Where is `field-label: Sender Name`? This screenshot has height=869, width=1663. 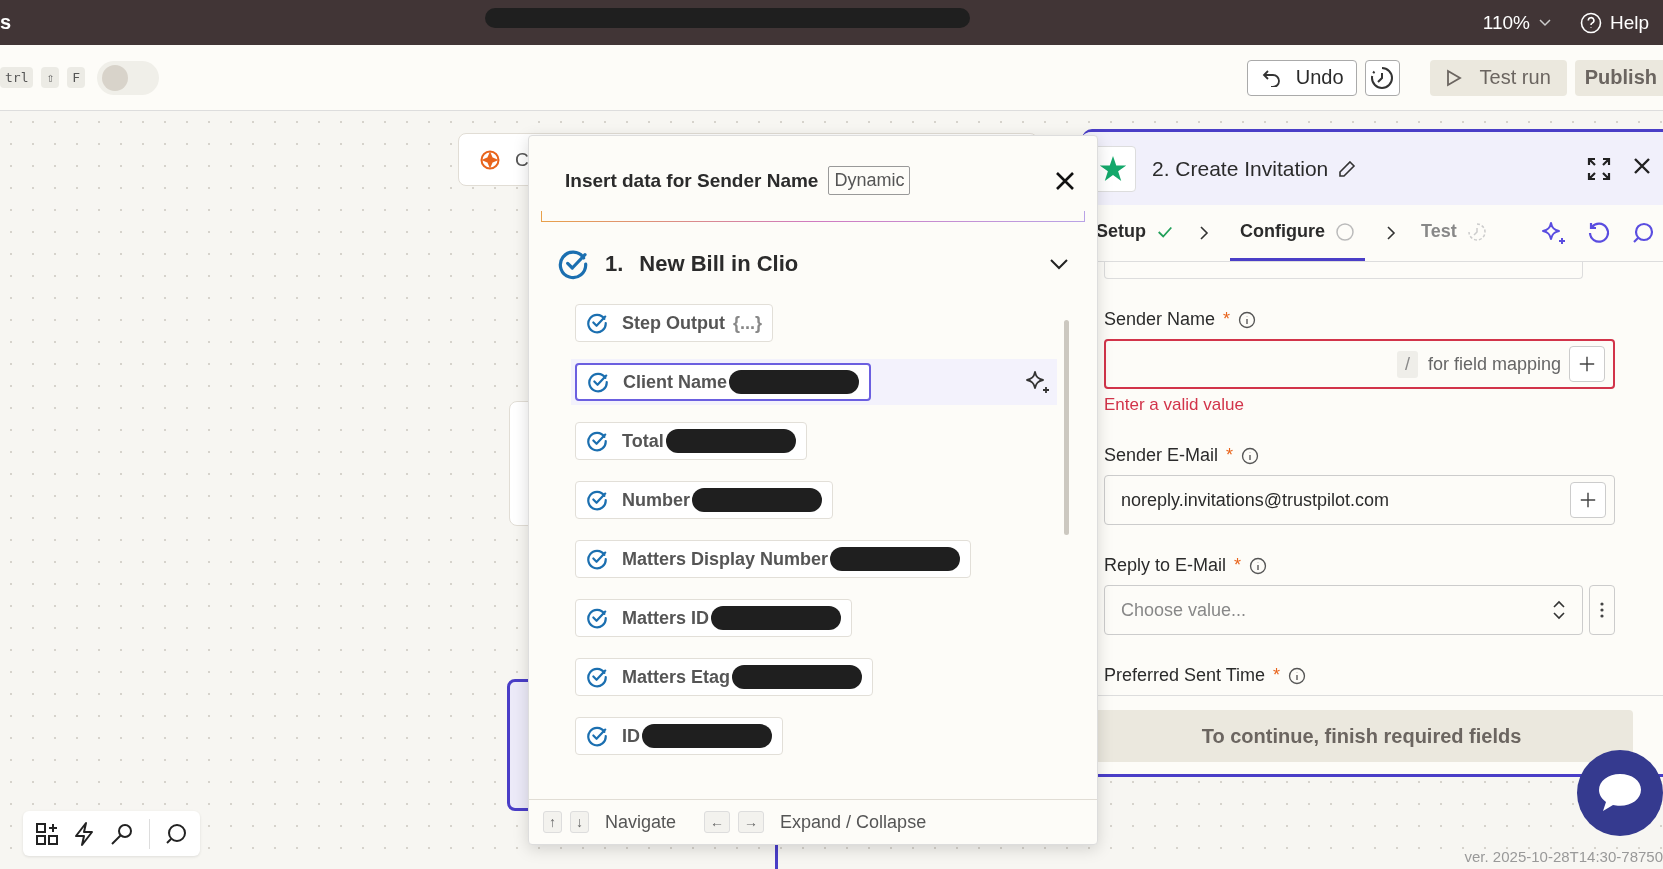 field-label: Sender Name is located at coordinates (1160, 319).